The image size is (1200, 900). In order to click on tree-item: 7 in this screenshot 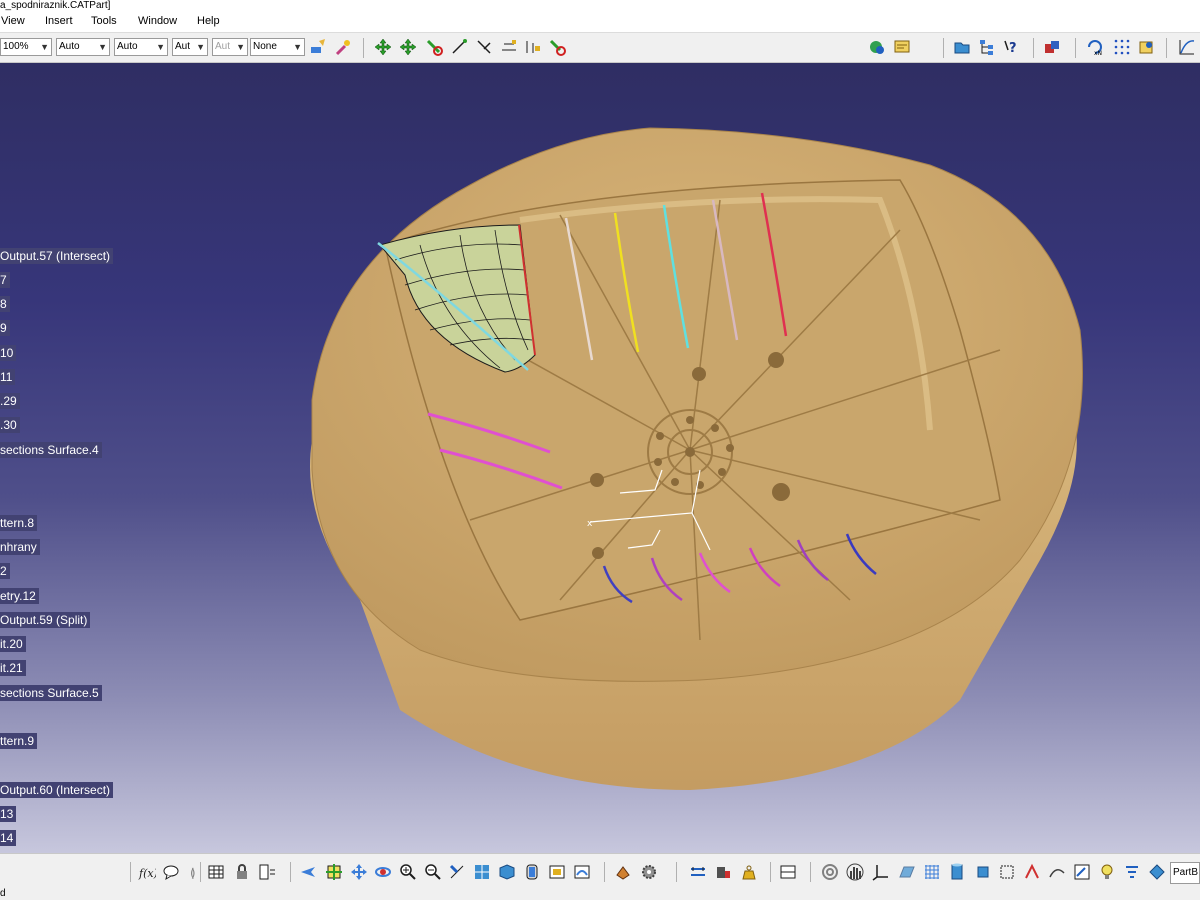, I will do `click(5, 280)`.